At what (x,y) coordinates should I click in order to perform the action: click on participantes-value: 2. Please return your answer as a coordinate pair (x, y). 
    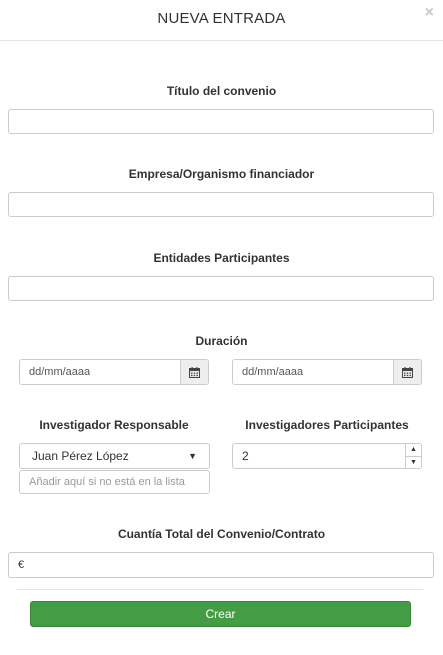
    Looking at the image, I should click on (245, 456).